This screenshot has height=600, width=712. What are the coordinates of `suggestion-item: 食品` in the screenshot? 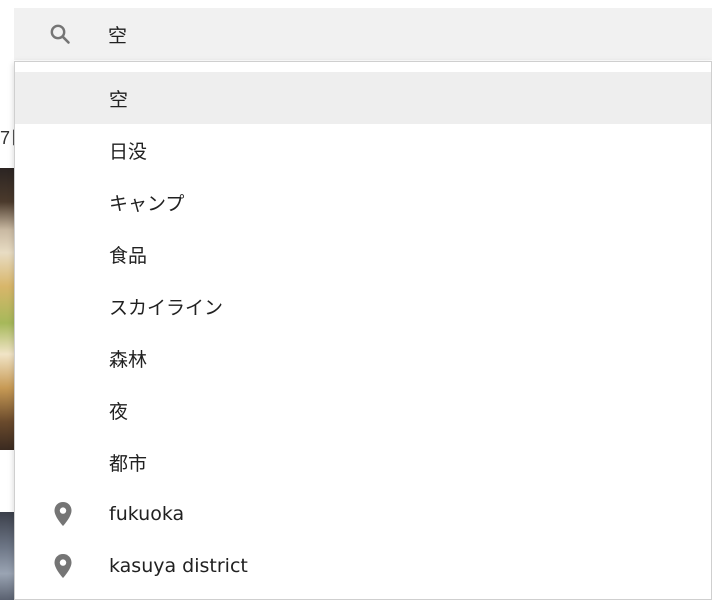 It's located at (363, 254).